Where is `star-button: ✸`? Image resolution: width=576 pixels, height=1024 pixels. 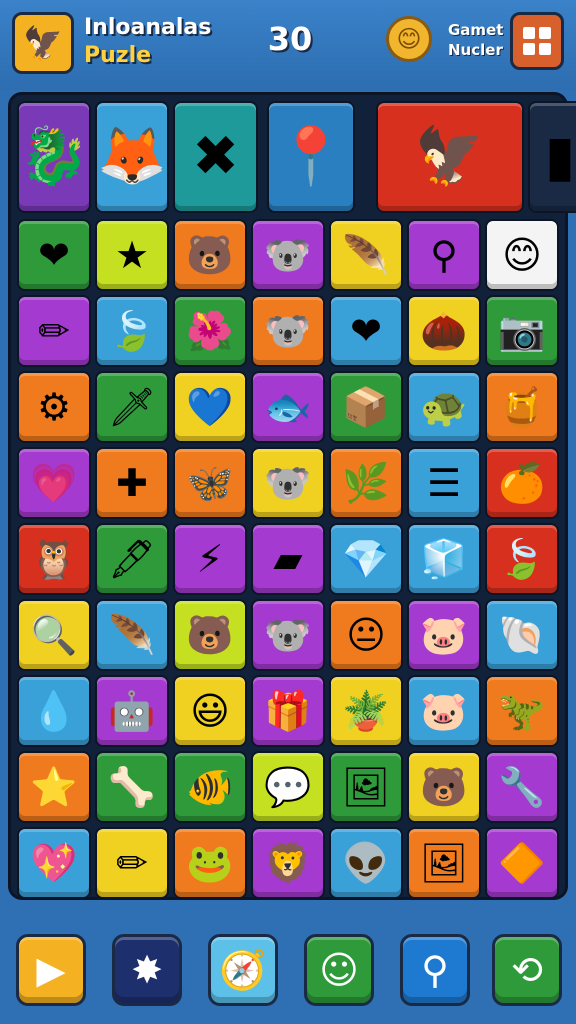
star-button: ✸ is located at coordinates (147, 970).